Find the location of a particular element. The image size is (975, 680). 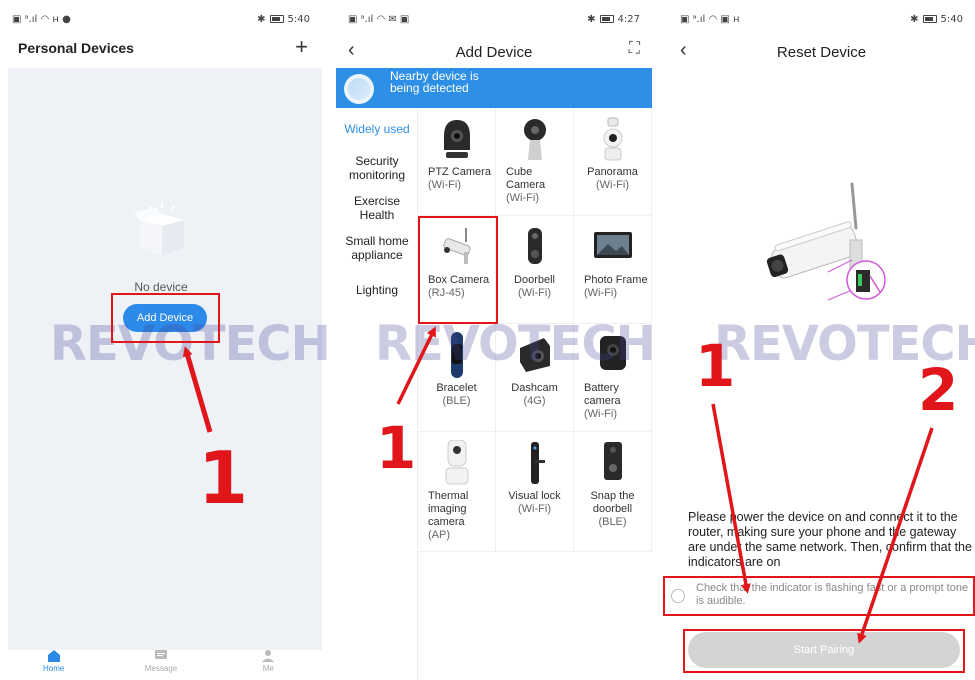

arrow-to-start-pairing is located at coordinates (895, 535).